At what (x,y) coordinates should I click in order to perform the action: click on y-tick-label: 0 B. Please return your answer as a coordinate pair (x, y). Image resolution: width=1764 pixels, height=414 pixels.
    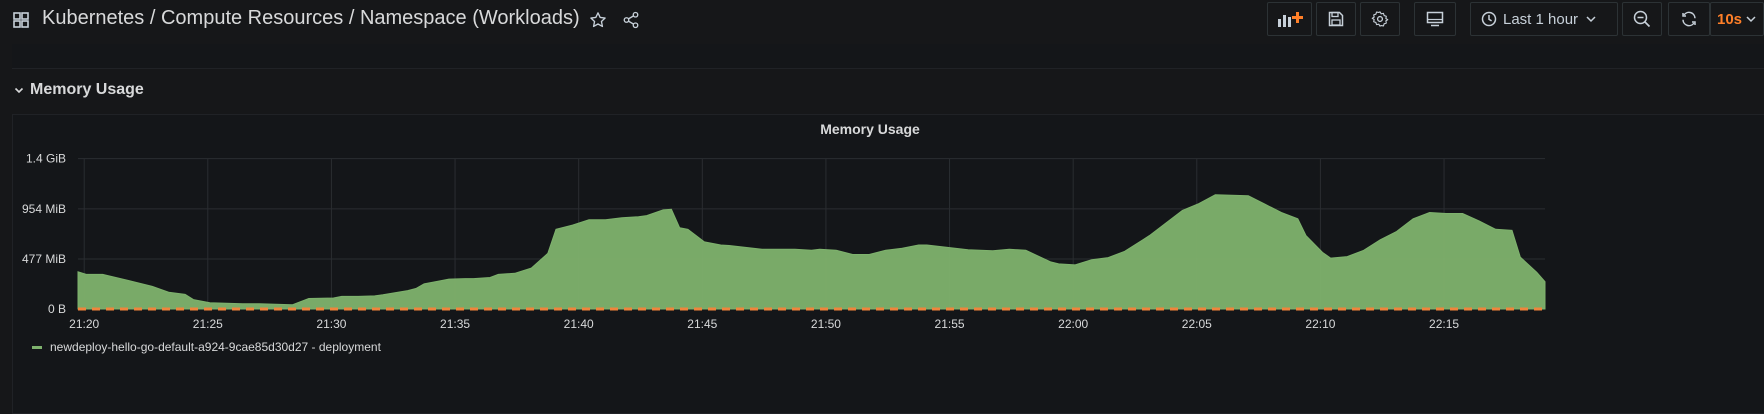
    Looking at the image, I should click on (57, 309).